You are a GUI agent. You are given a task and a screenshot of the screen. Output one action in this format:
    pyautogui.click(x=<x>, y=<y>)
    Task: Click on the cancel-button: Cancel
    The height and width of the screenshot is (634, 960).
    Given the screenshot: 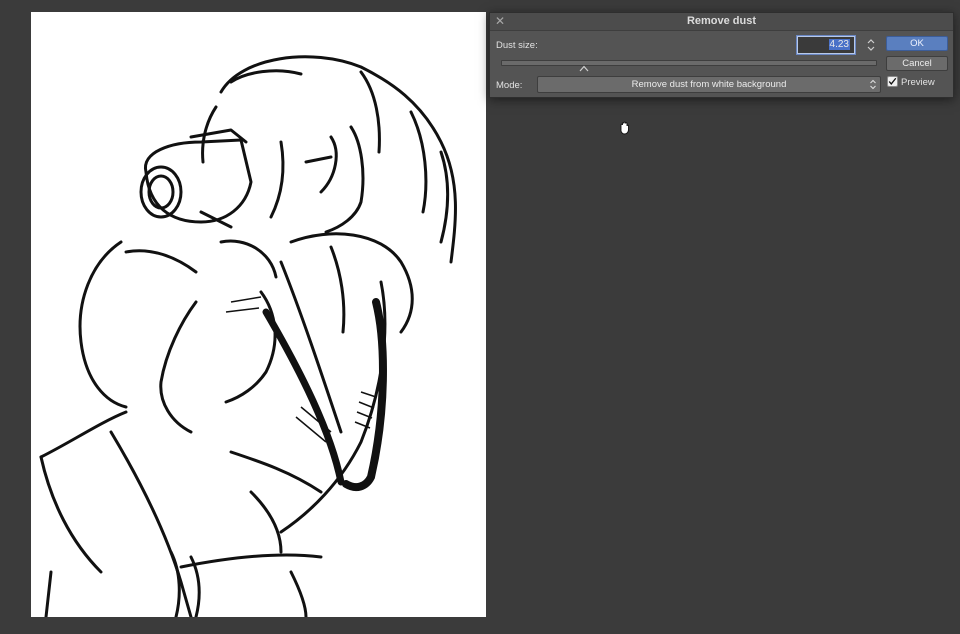 What is the action you would take?
    pyautogui.click(x=917, y=63)
    